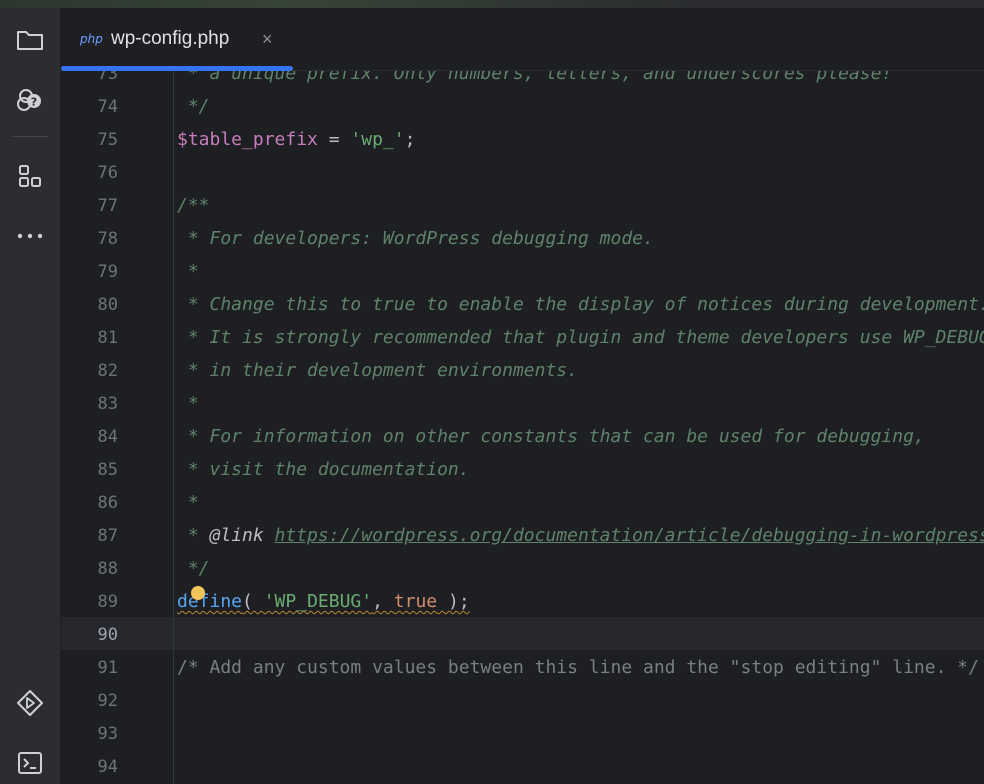  What do you see at coordinates (323, 469) in the screenshot?
I see `code-line-85: * visit the documentation.` at bounding box center [323, 469].